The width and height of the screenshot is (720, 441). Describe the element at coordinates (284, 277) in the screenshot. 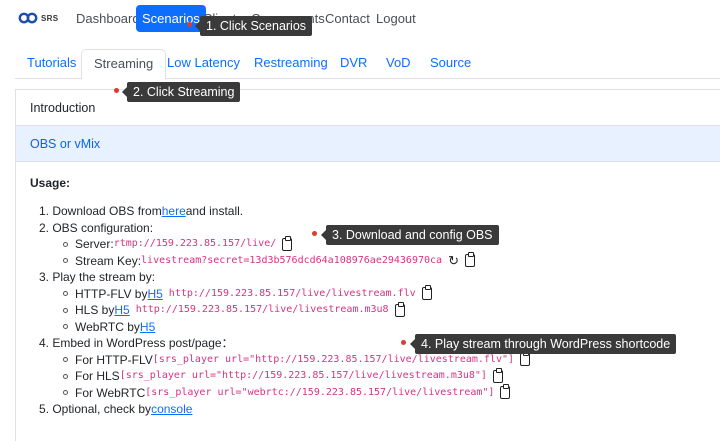

I see `step-play: 3. Play the stream by:` at that location.